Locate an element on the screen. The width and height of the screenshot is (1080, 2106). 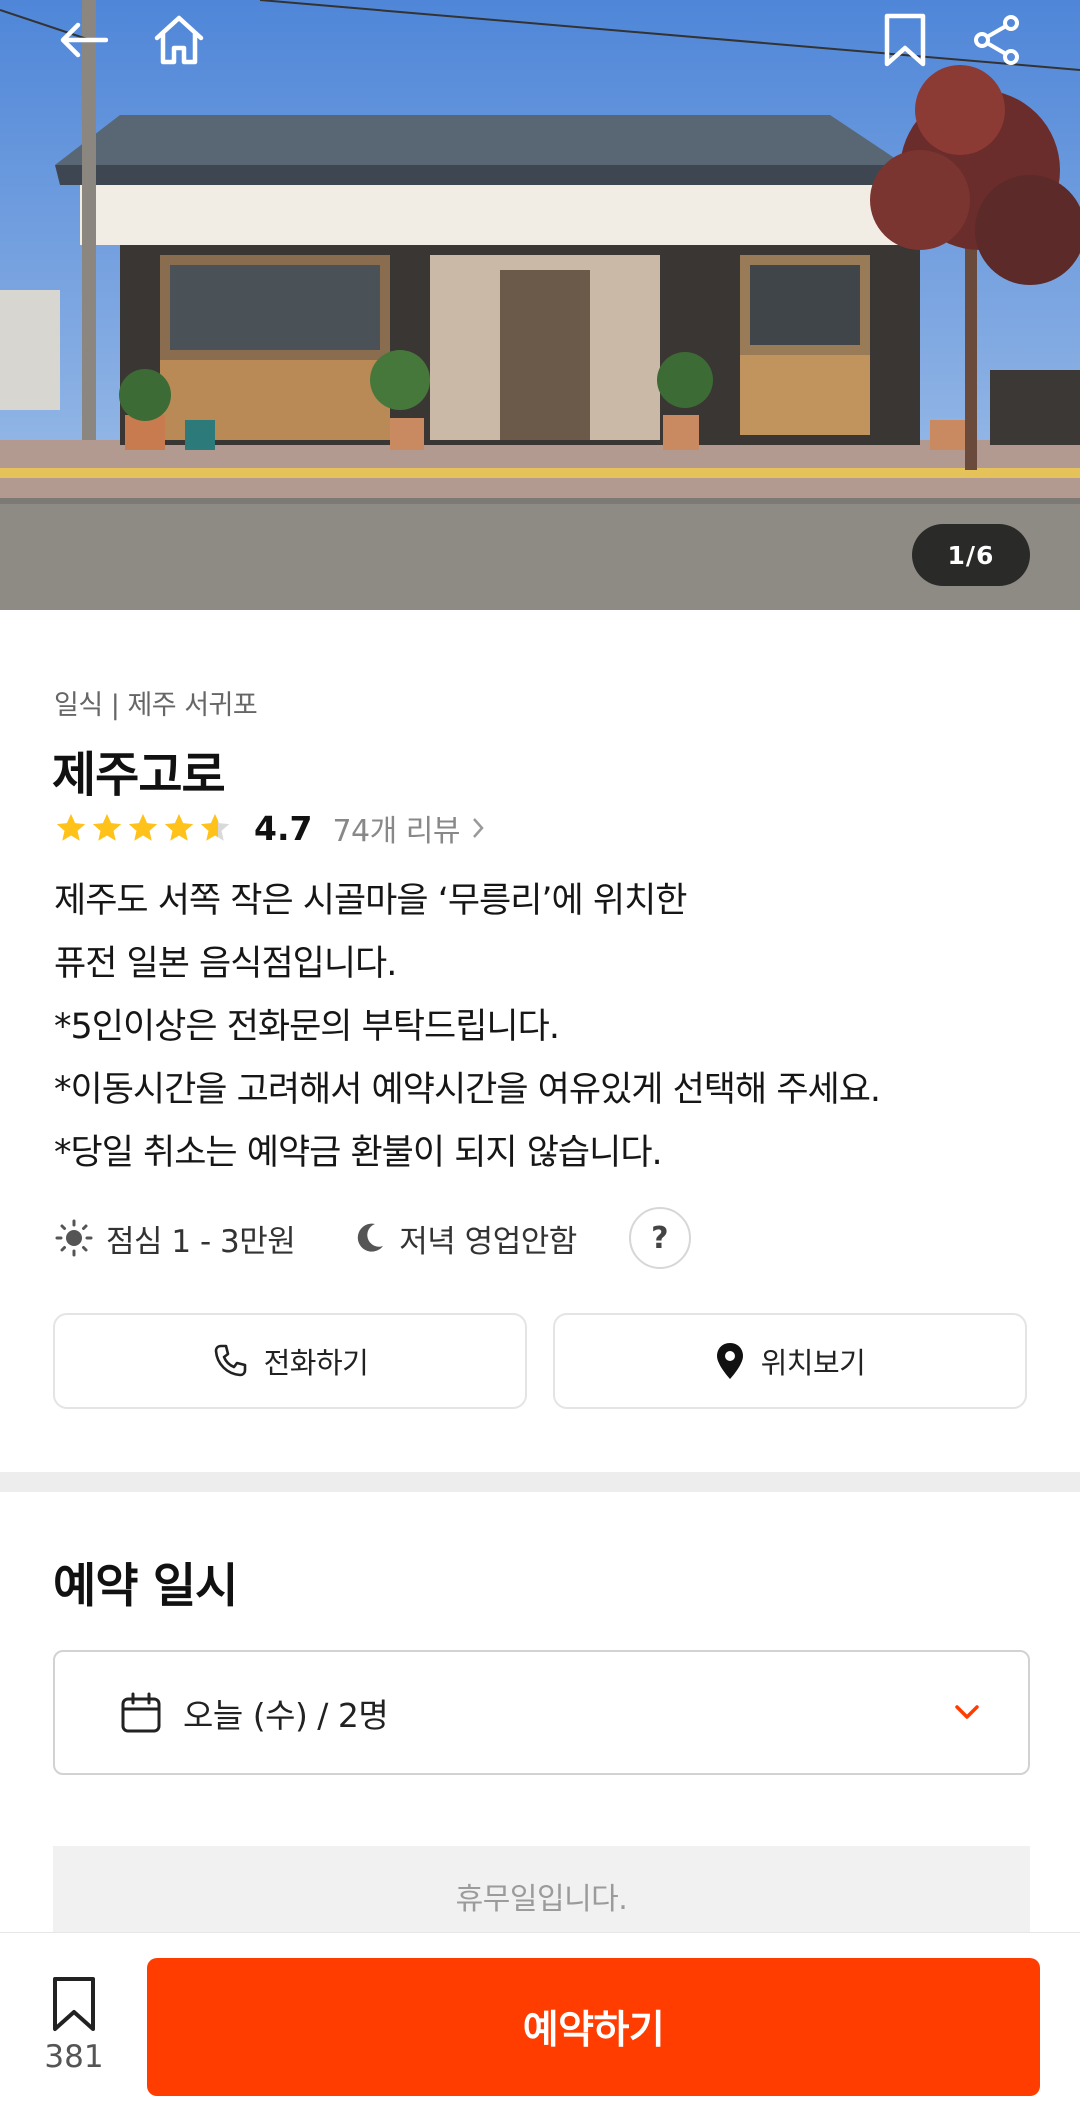
price-help-button: ? is located at coordinates (659, 1238).